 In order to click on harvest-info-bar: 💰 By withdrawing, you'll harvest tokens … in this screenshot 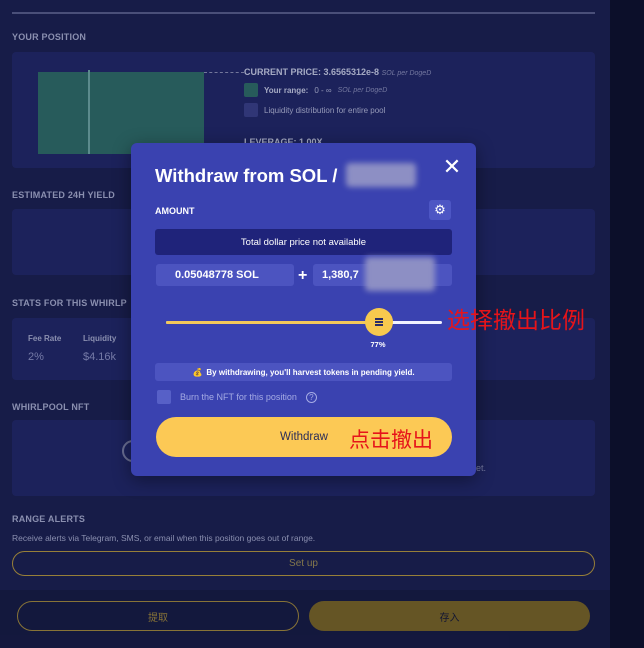, I will do `click(303, 372)`.